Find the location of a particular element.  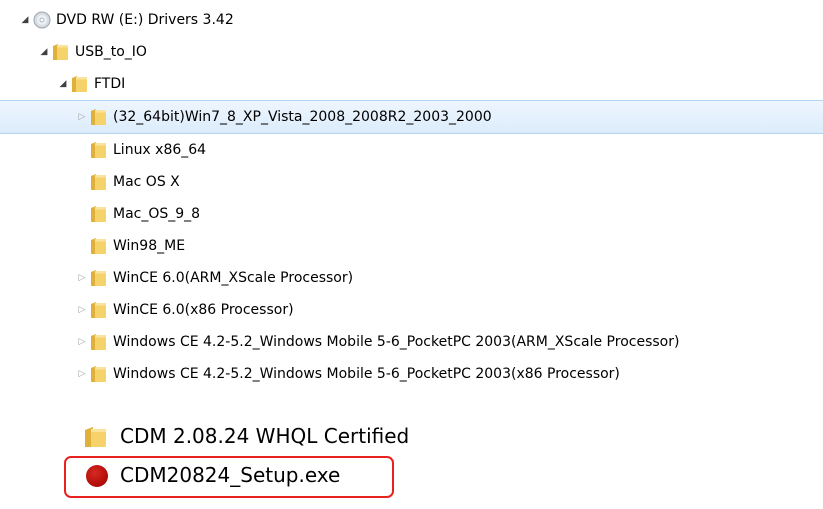

dvd-drive-icon is located at coordinates (42, 20).